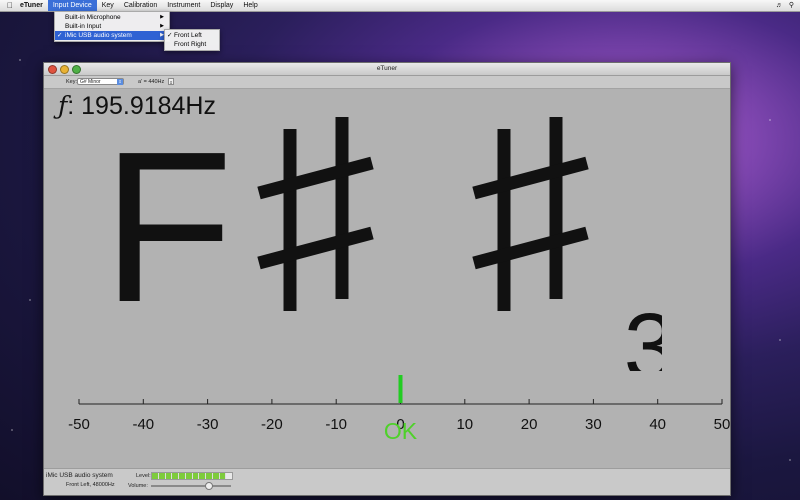 This screenshot has height=500, width=800. What do you see at coordinates (272, 424) in the screenshot?
I see `scale-tick-label: -20` at bounding box center [272, 424].